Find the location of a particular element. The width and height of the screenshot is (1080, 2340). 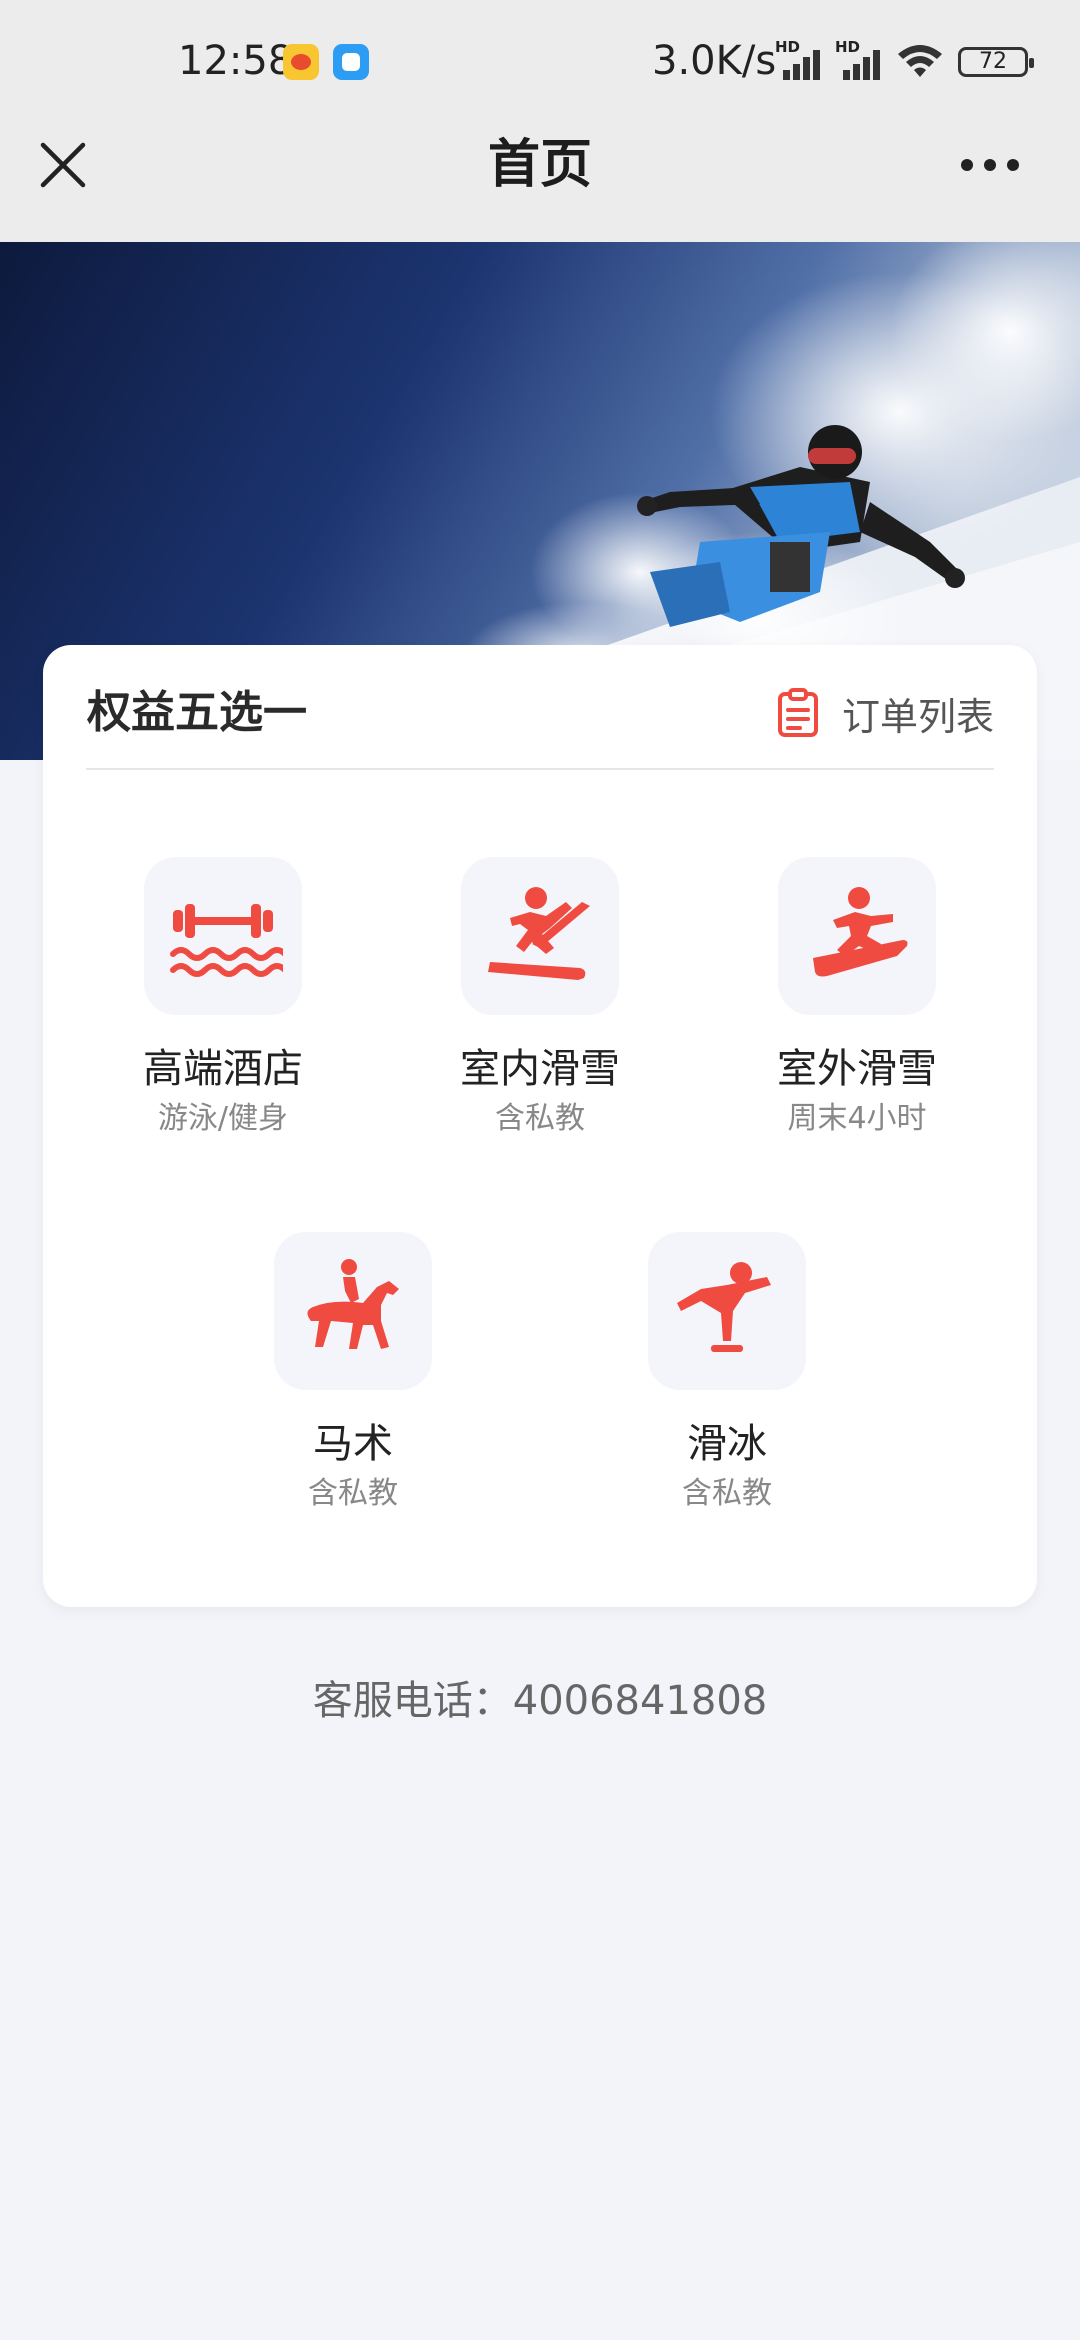

weibo-app-icon is located at coordinates (301, 62).